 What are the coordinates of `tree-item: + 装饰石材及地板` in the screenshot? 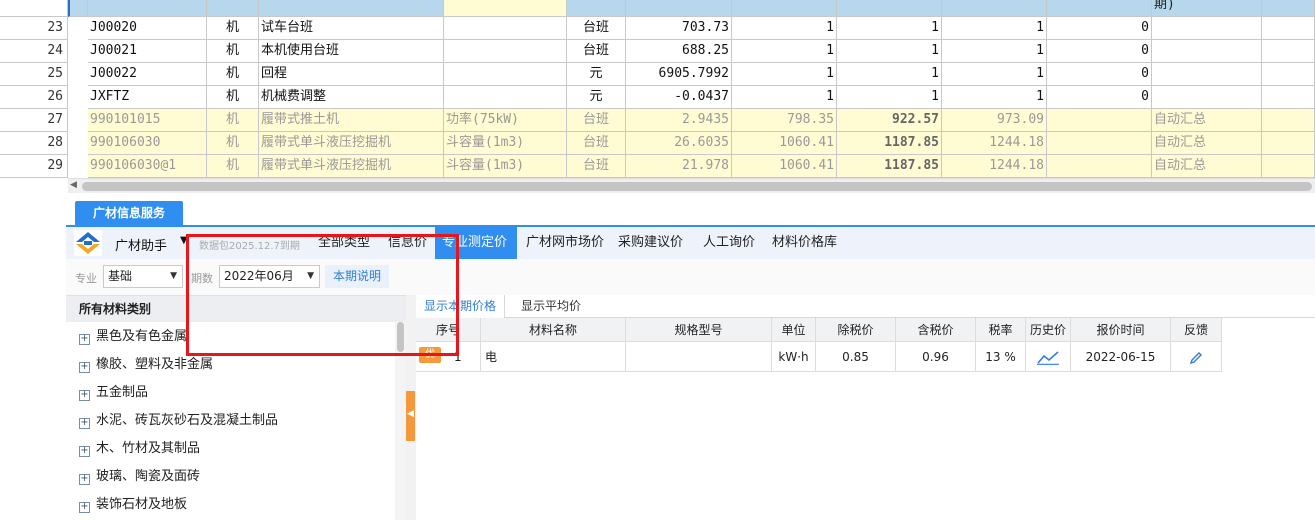 It's located at (133, 505).